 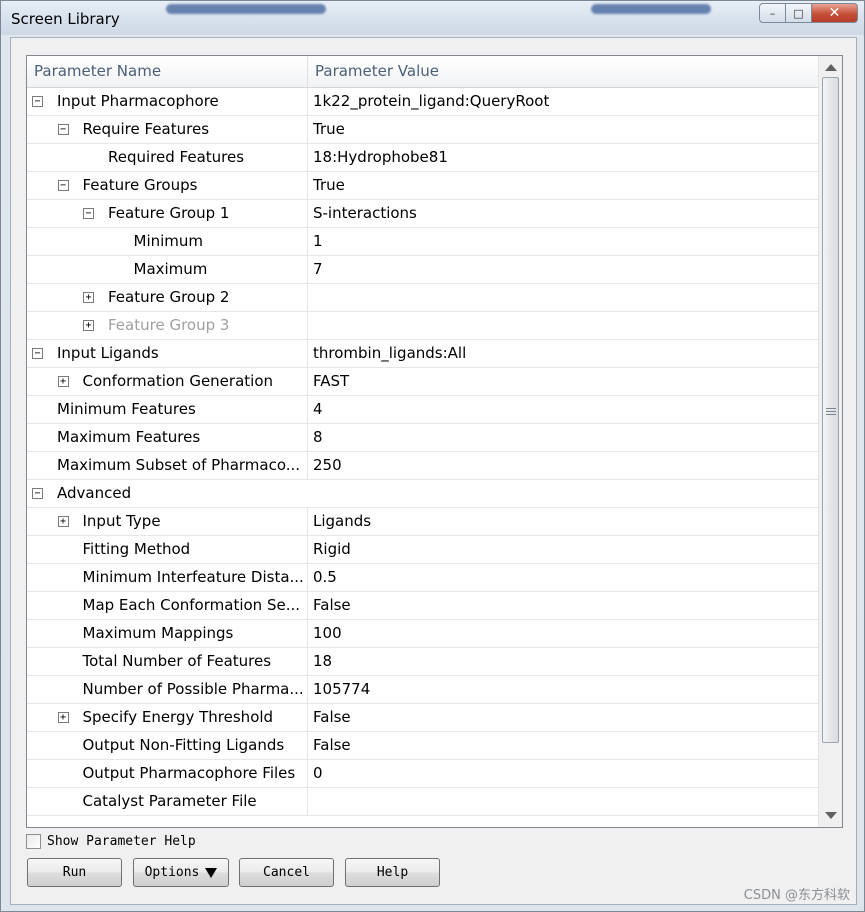 I want to click on table-row: Number of Possible Pharma... 105774, so click(x=422, y=690).